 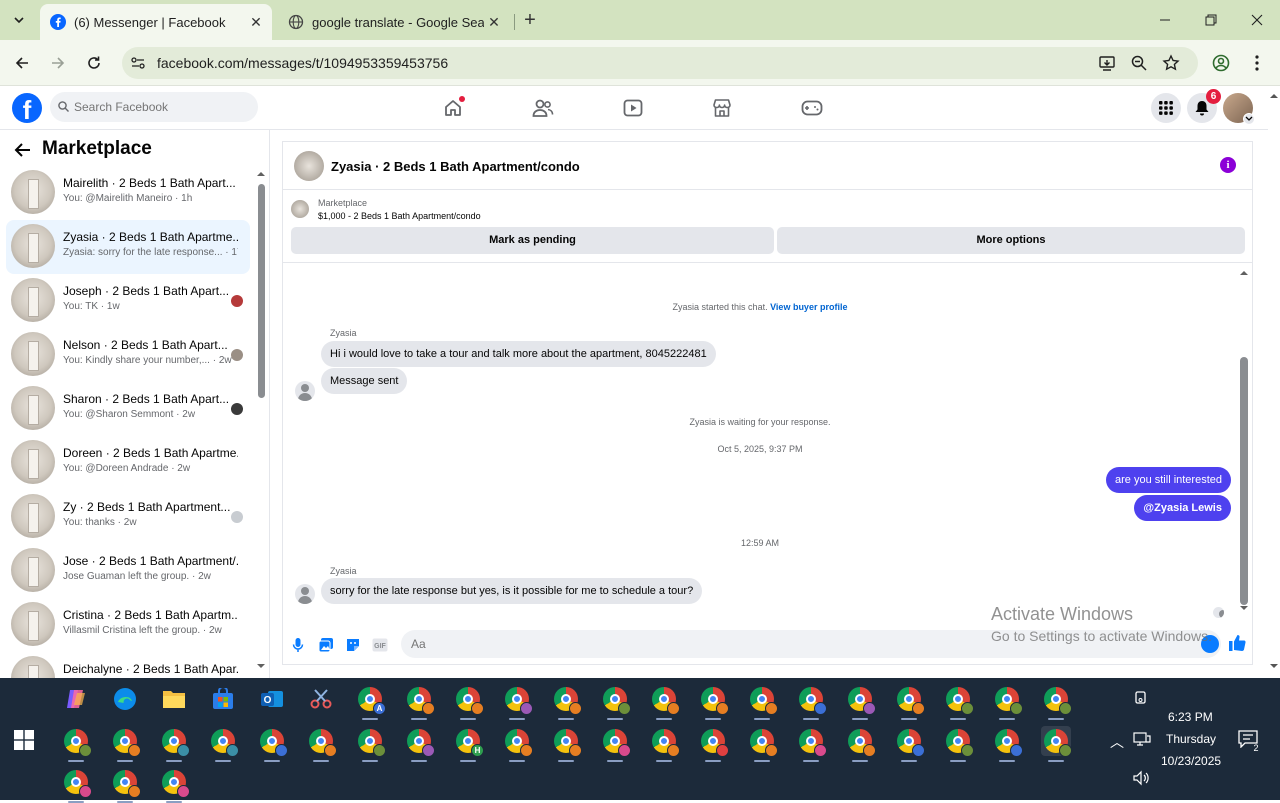 What do you see at coordinates (1257, 63) in the screenshot?
I see `browser-menu-button` at bounding box center [1257, 63].